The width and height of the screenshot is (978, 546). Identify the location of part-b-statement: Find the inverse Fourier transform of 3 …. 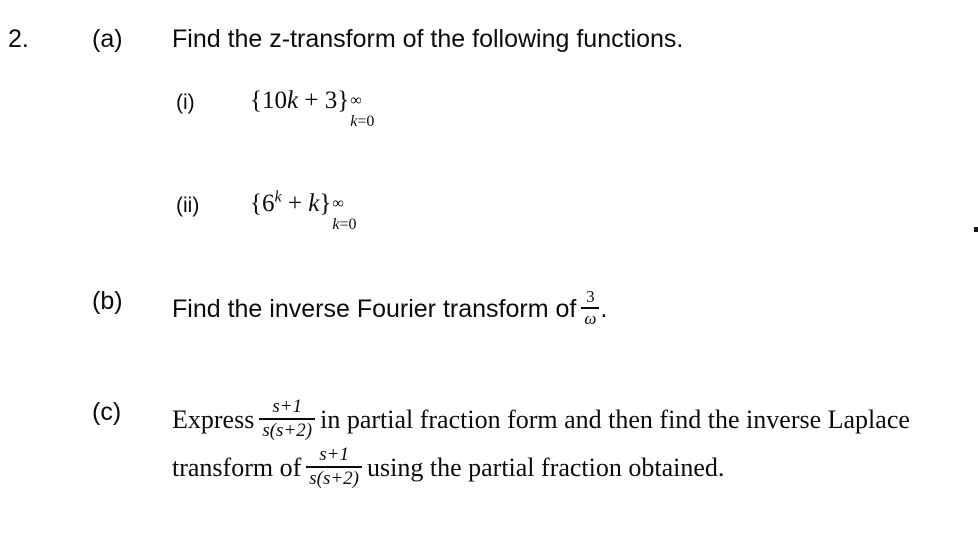
(390, 308).